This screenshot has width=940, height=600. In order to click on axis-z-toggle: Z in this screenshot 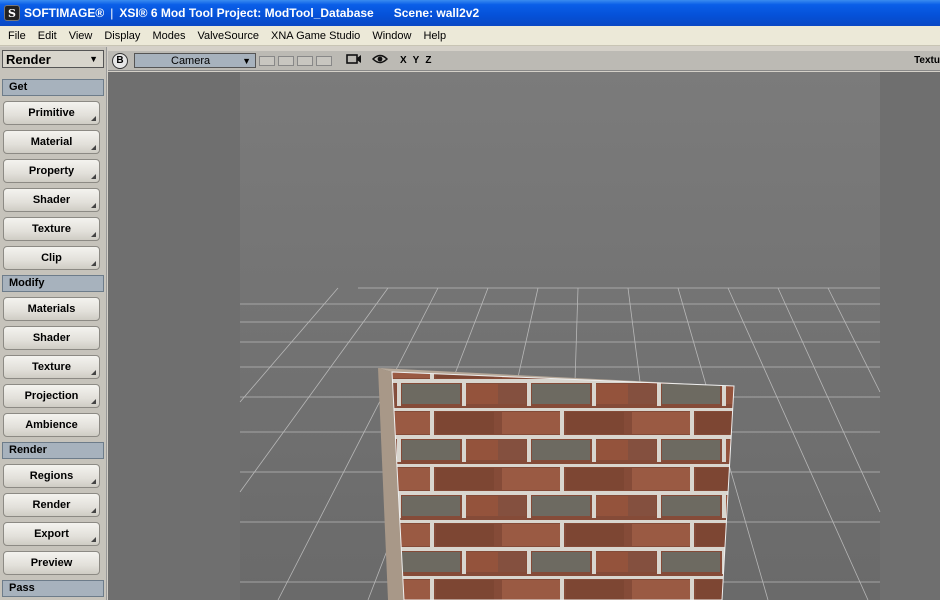, I will do `click(428, 60)`.